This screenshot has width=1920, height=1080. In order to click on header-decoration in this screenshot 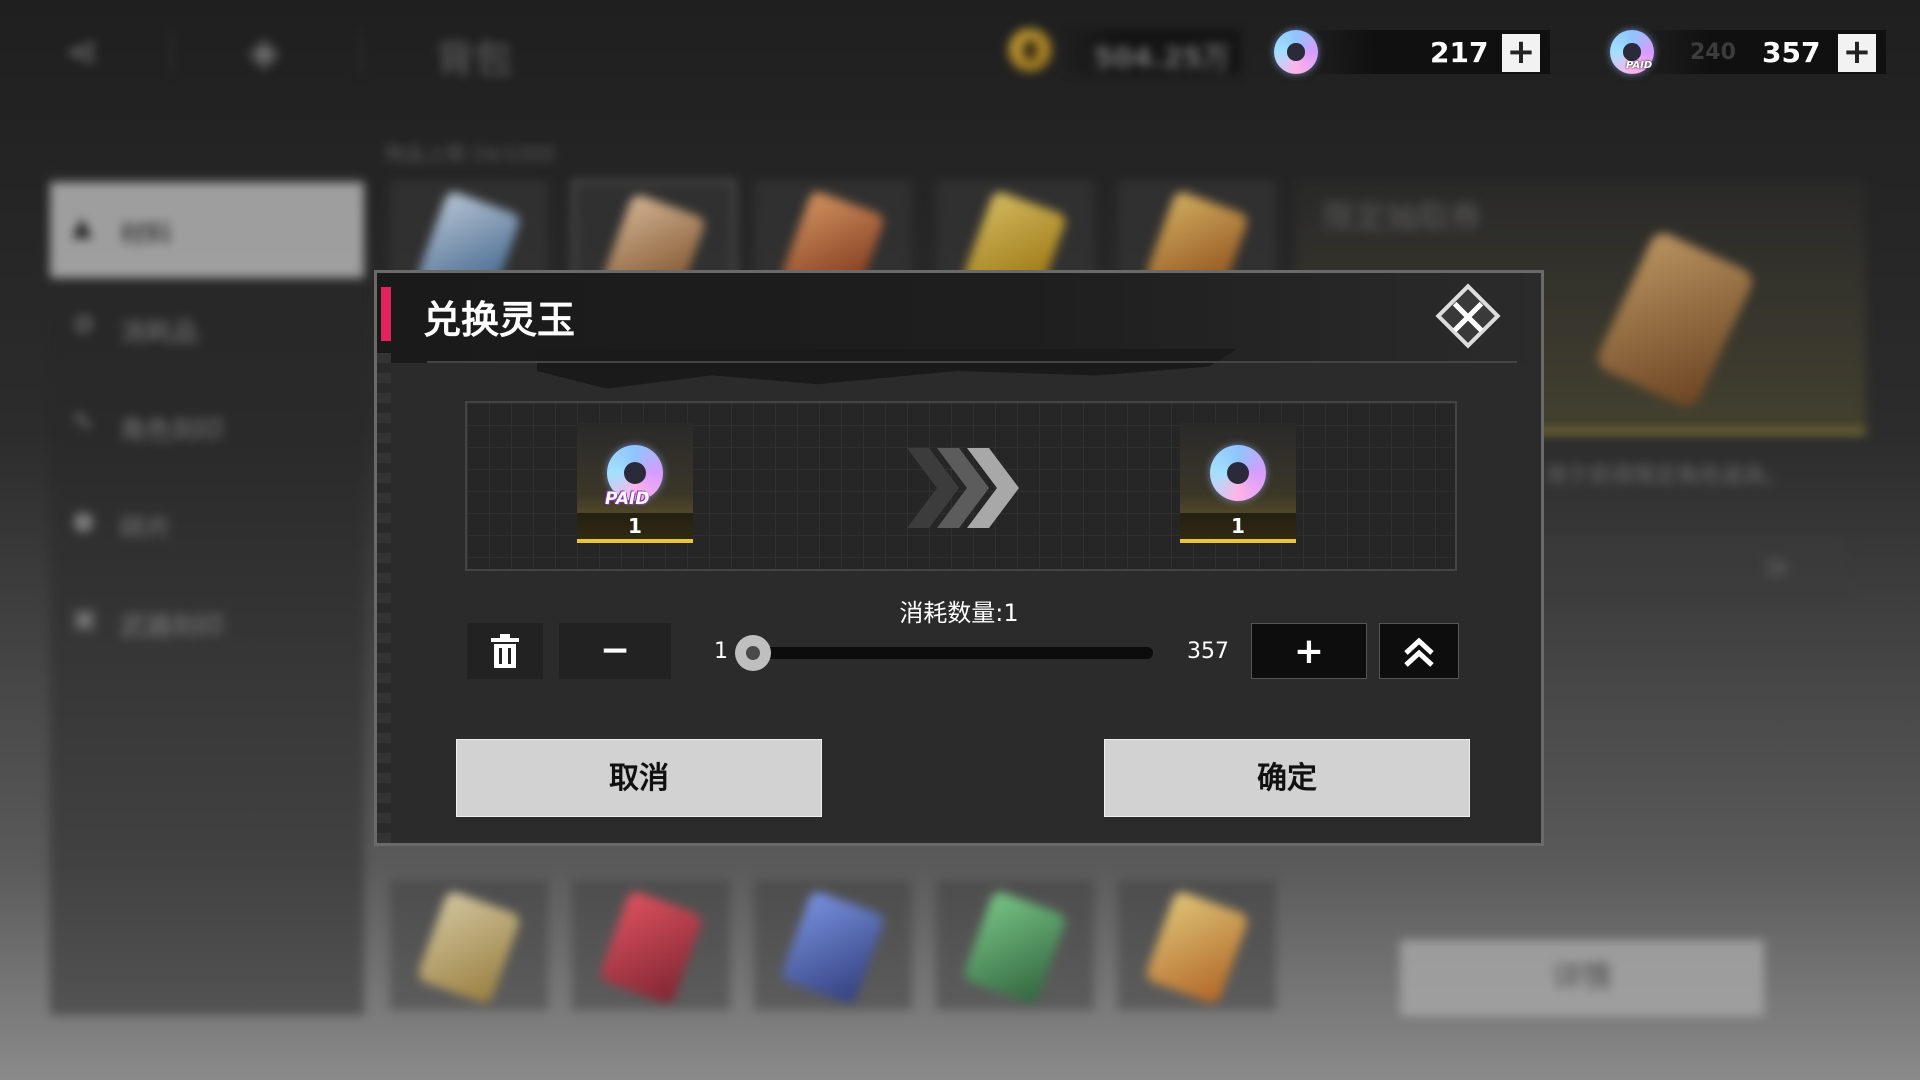, I will do `click(887, 369)`.